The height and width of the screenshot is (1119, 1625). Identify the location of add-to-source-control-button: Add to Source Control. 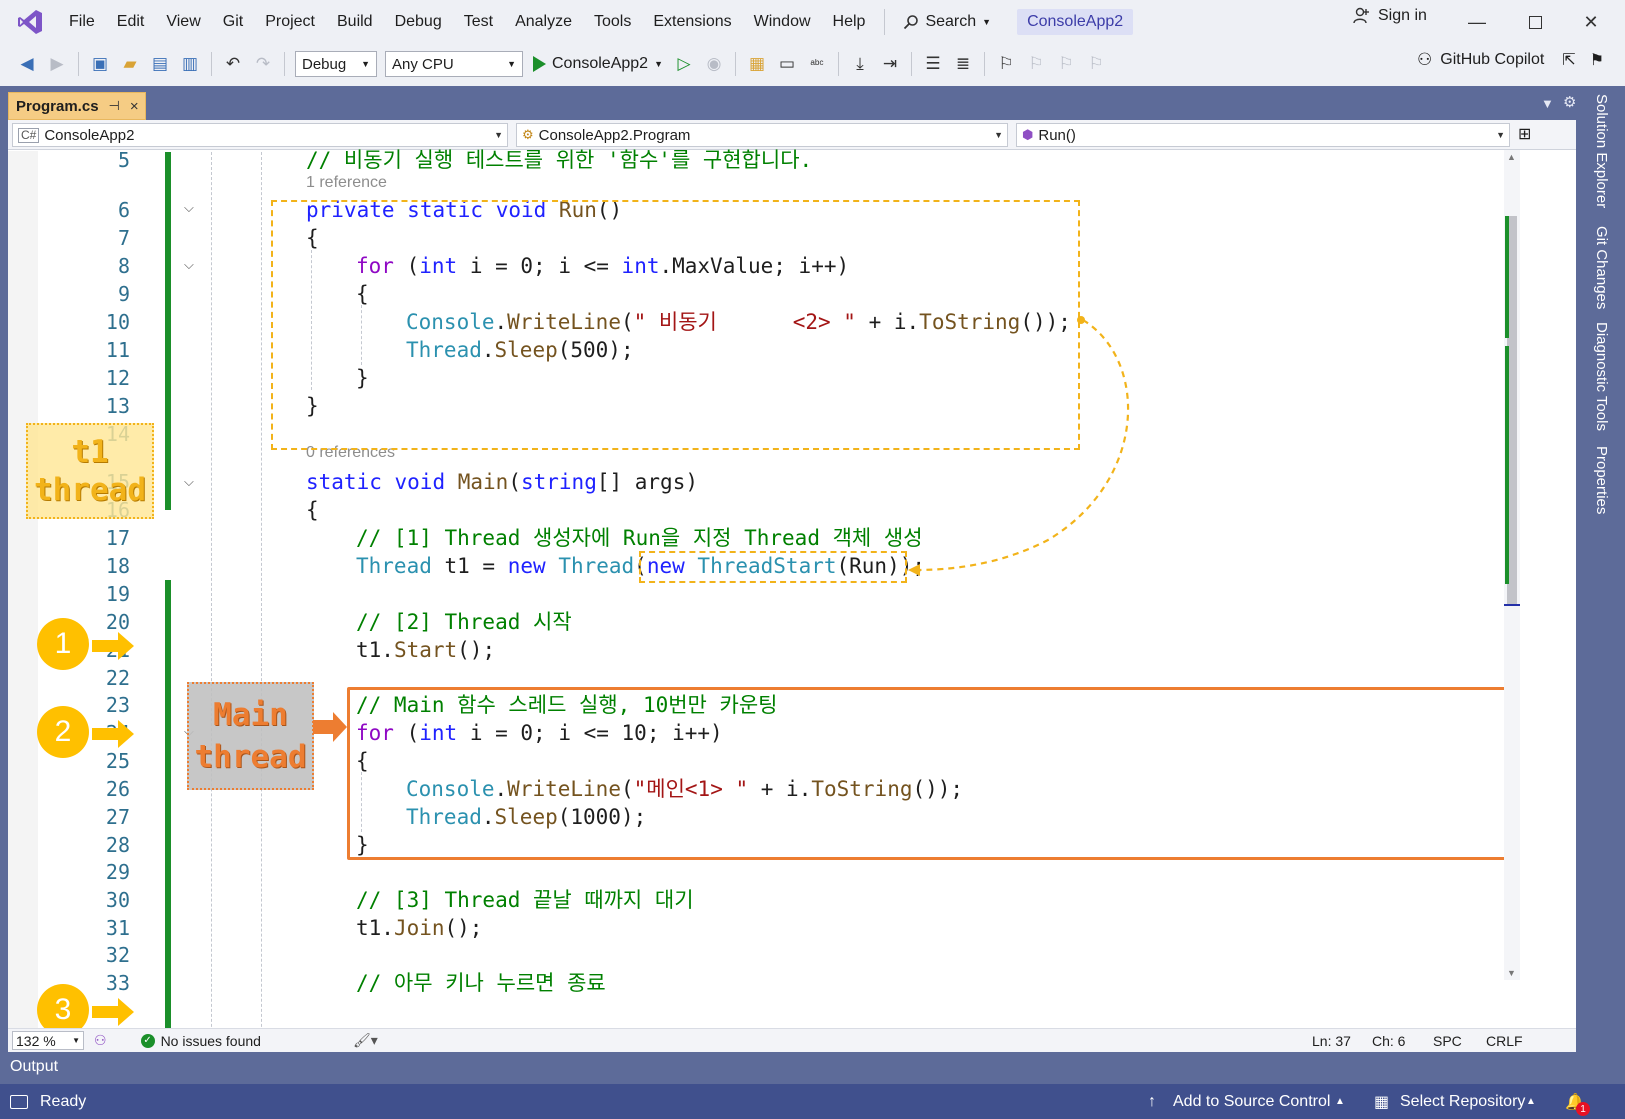
(1251, 1102).